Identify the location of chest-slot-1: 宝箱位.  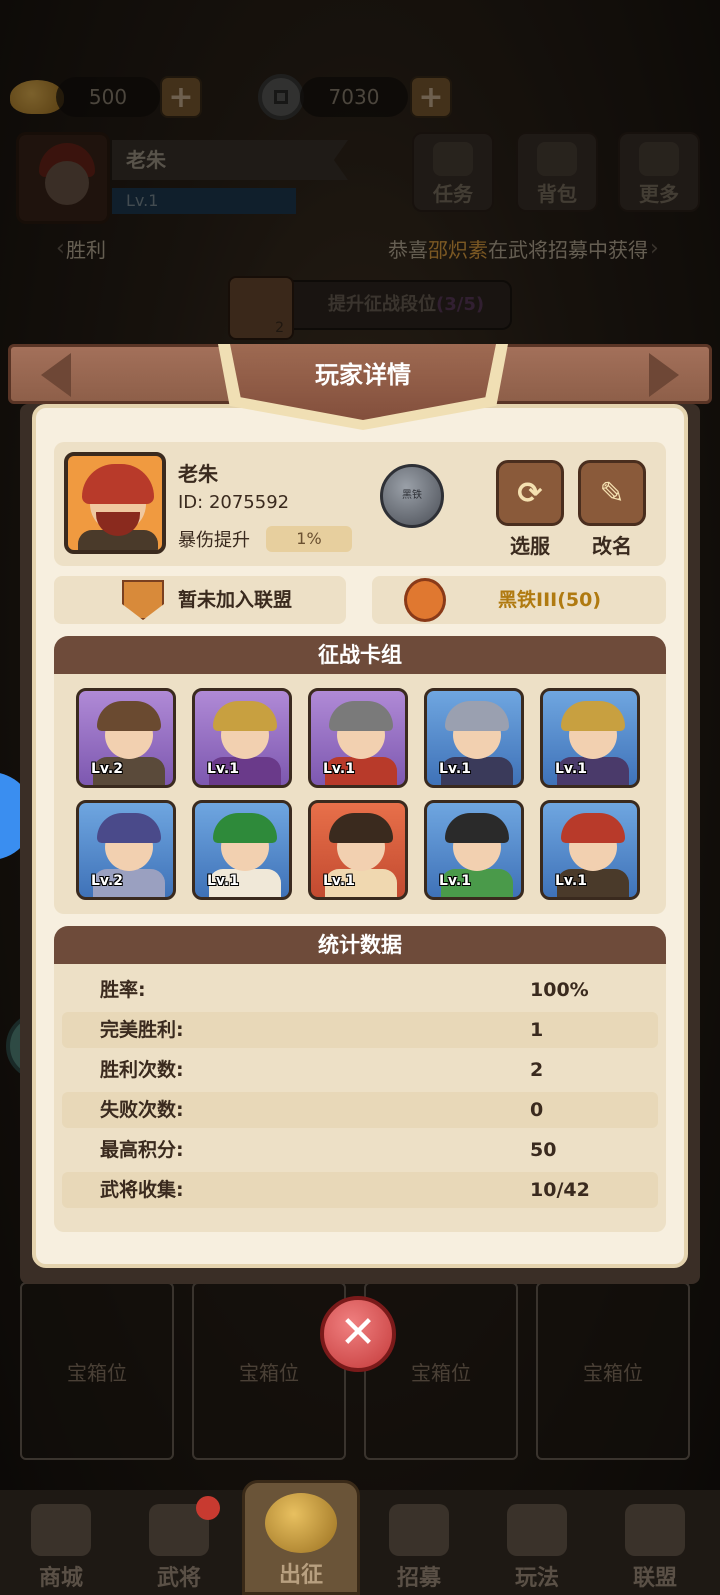
(97, 1371).